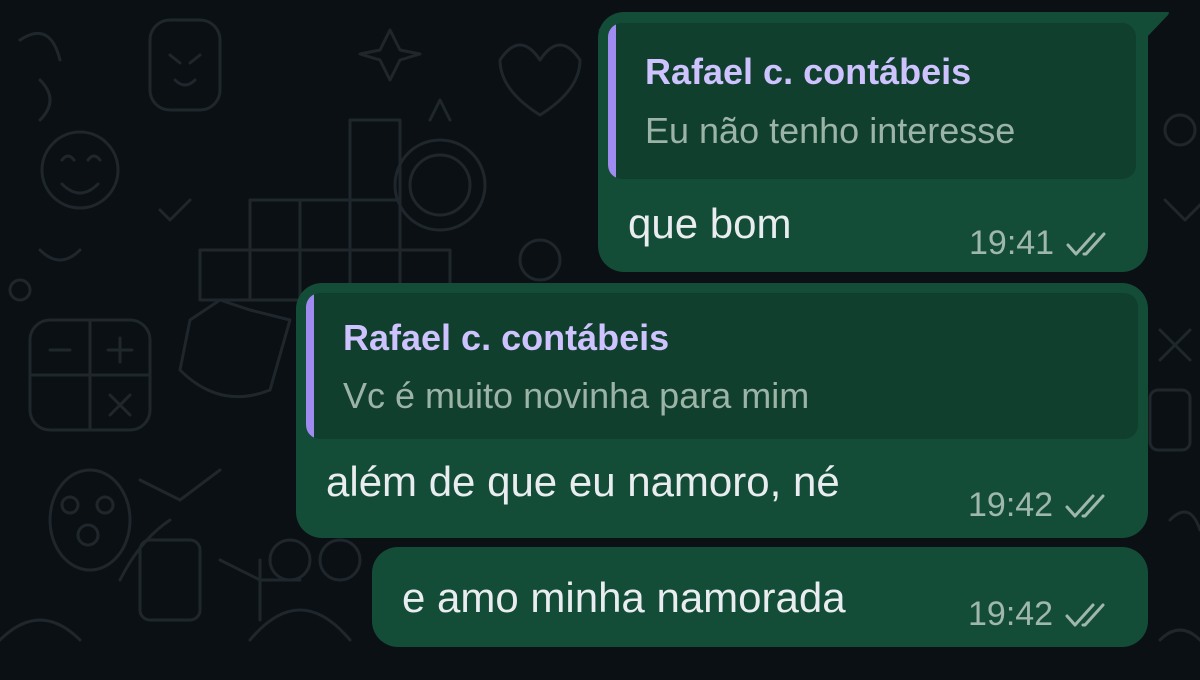  I want to click on quoted-text: Eu não tenho interesse, so click(830, 130).